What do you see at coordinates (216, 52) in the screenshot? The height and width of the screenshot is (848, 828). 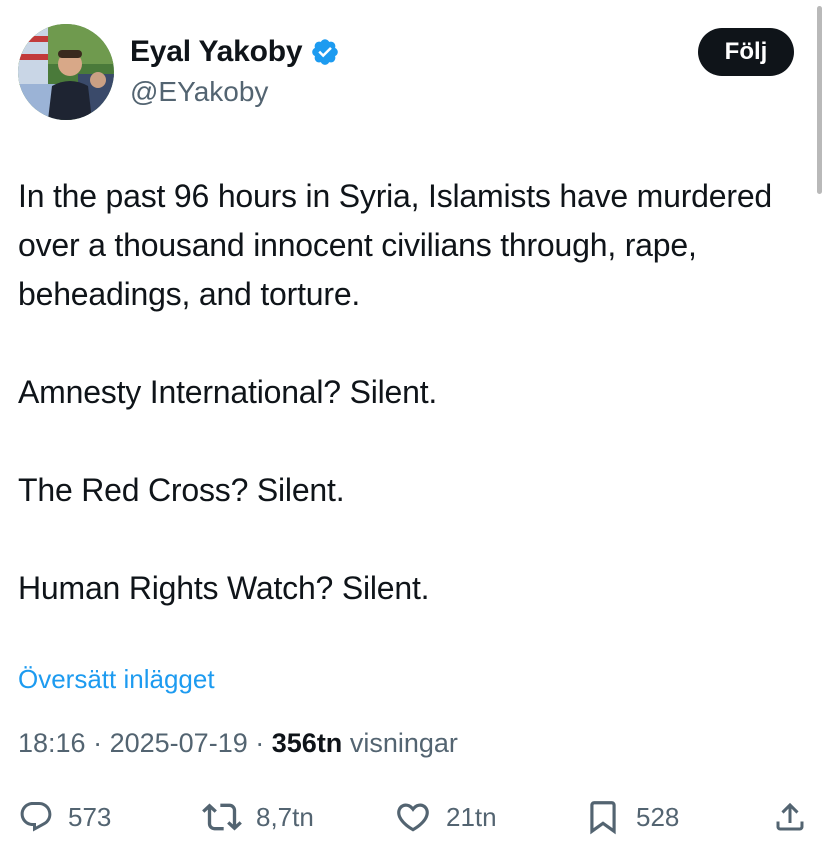 I see `display-name: Eyal Yakoby` at bounding box center [216, 52].